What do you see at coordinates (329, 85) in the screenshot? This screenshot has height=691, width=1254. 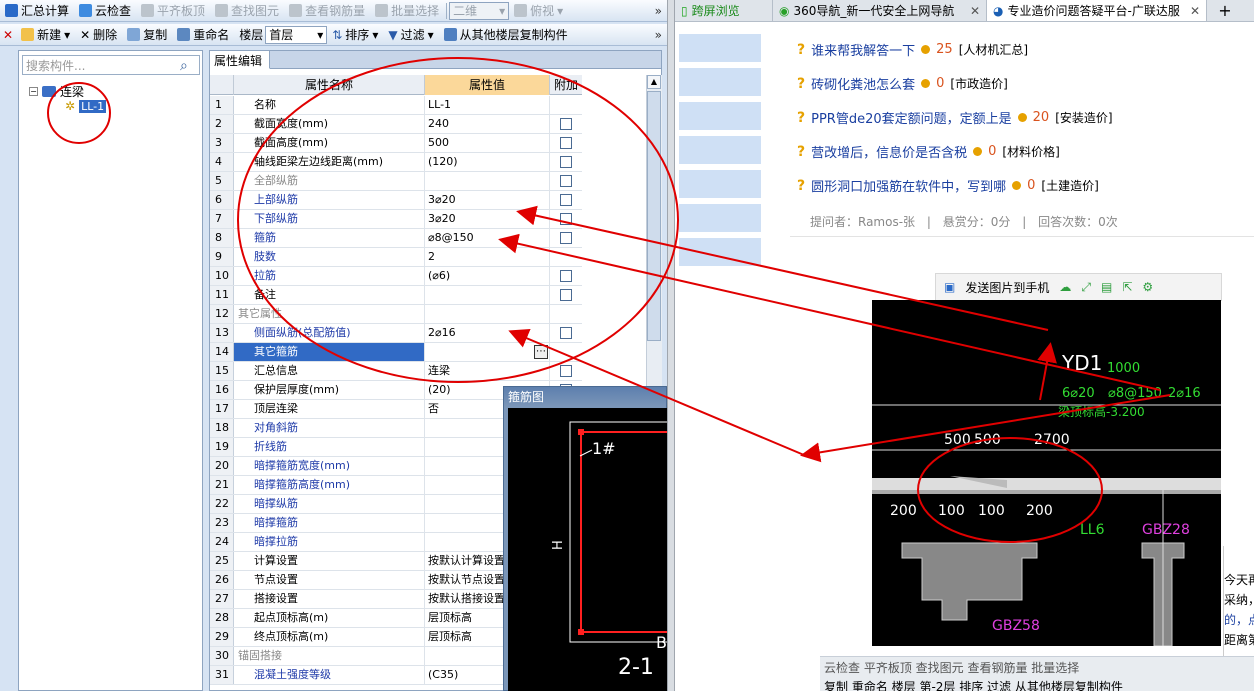 I see `header-name: 属性名称` at bounding box center [329, 85].